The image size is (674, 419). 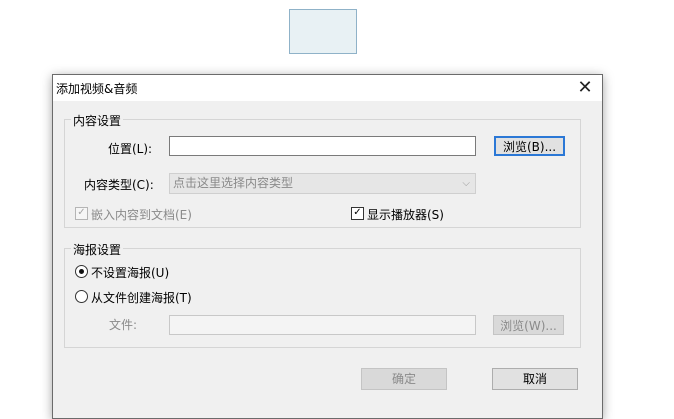 I want to click on show-player-checkbox: ✓, so click(x=357, y=213).